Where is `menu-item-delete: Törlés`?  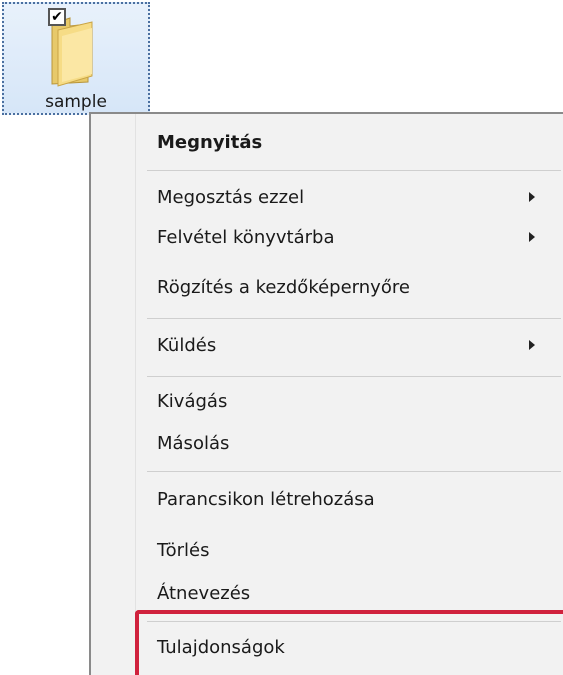
menu-item-delete: Törlés is located at coordinates (327, 551).